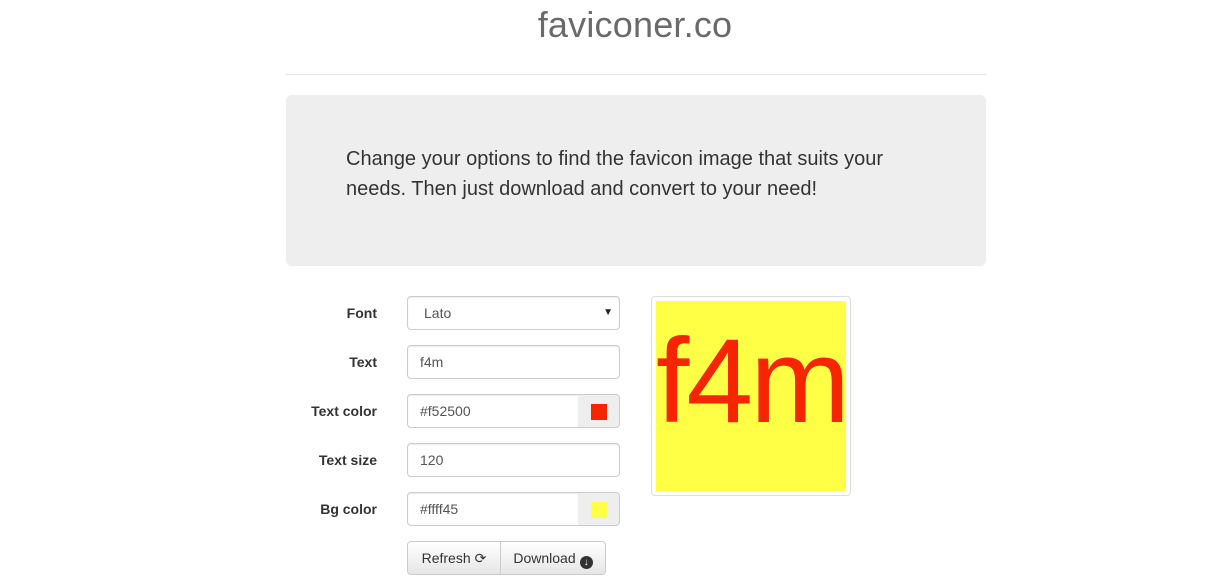 This screenshot has height=586, width=1213. I want to click on refresh-button: Refresh ⟳, so click(454, 558).